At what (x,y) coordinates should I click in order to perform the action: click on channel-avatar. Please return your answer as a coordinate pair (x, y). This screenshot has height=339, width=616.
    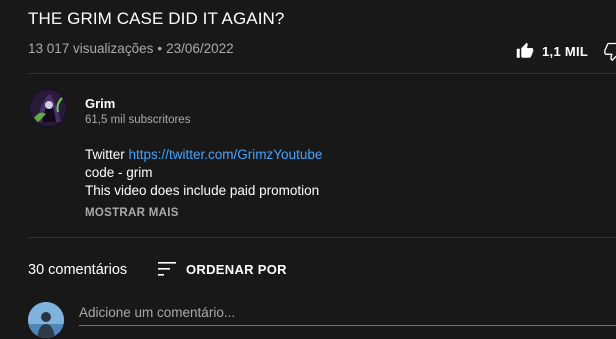
    Looking at the image, I should click on (48, 108).